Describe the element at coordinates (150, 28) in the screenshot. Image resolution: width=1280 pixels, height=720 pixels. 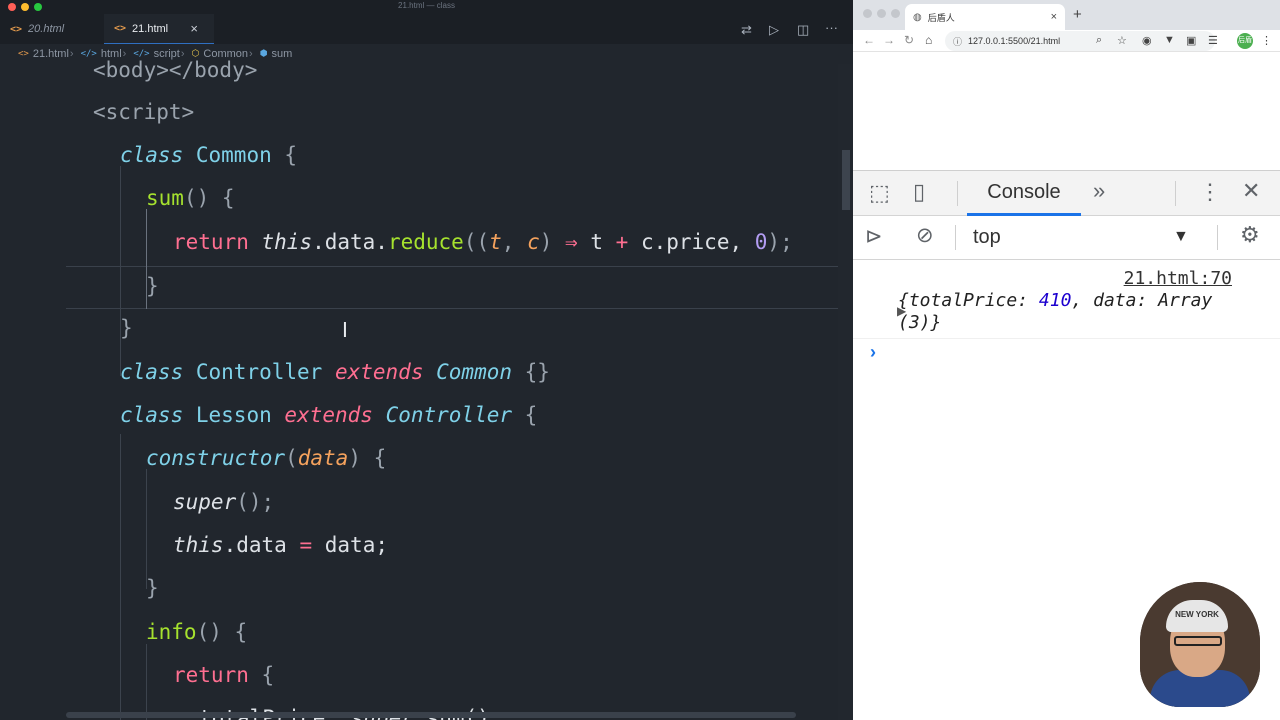
I see `tab-label: 21.html` at that location.